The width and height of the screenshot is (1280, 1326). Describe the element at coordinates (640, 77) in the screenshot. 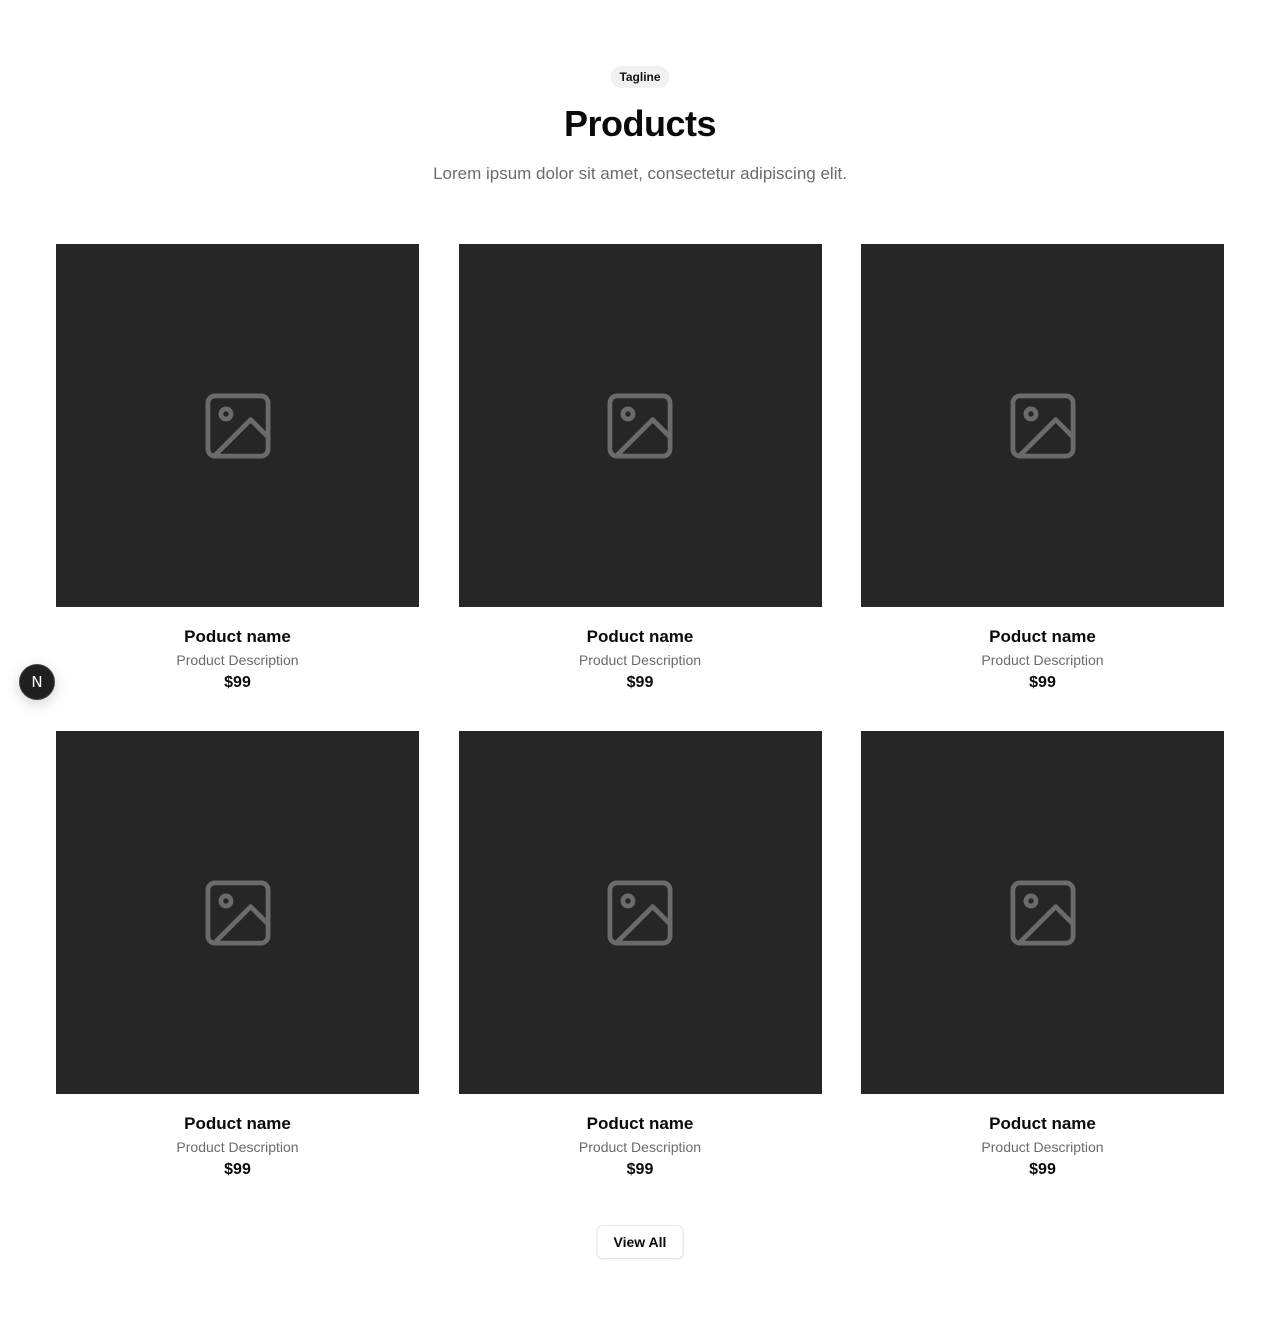

I see `tagline-badge: Tagline` at that location.